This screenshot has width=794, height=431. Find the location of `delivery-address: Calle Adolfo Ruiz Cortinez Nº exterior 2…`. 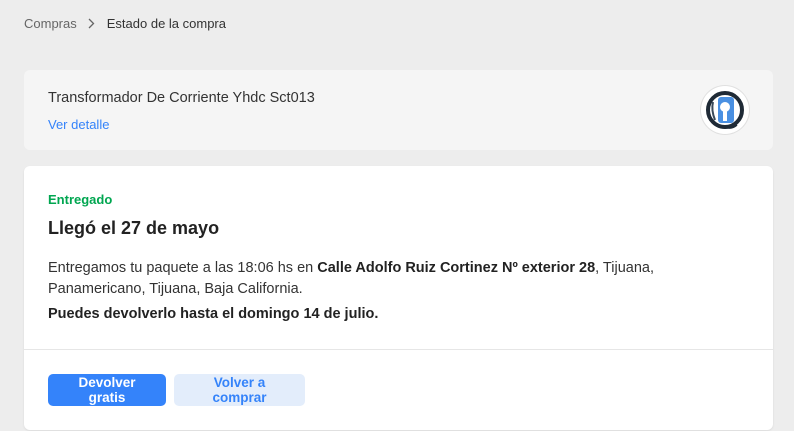

delivery-address: Calle Adolfo Ruiz Cortinez Nº exterior 2… is located at coordinates (456, 268).